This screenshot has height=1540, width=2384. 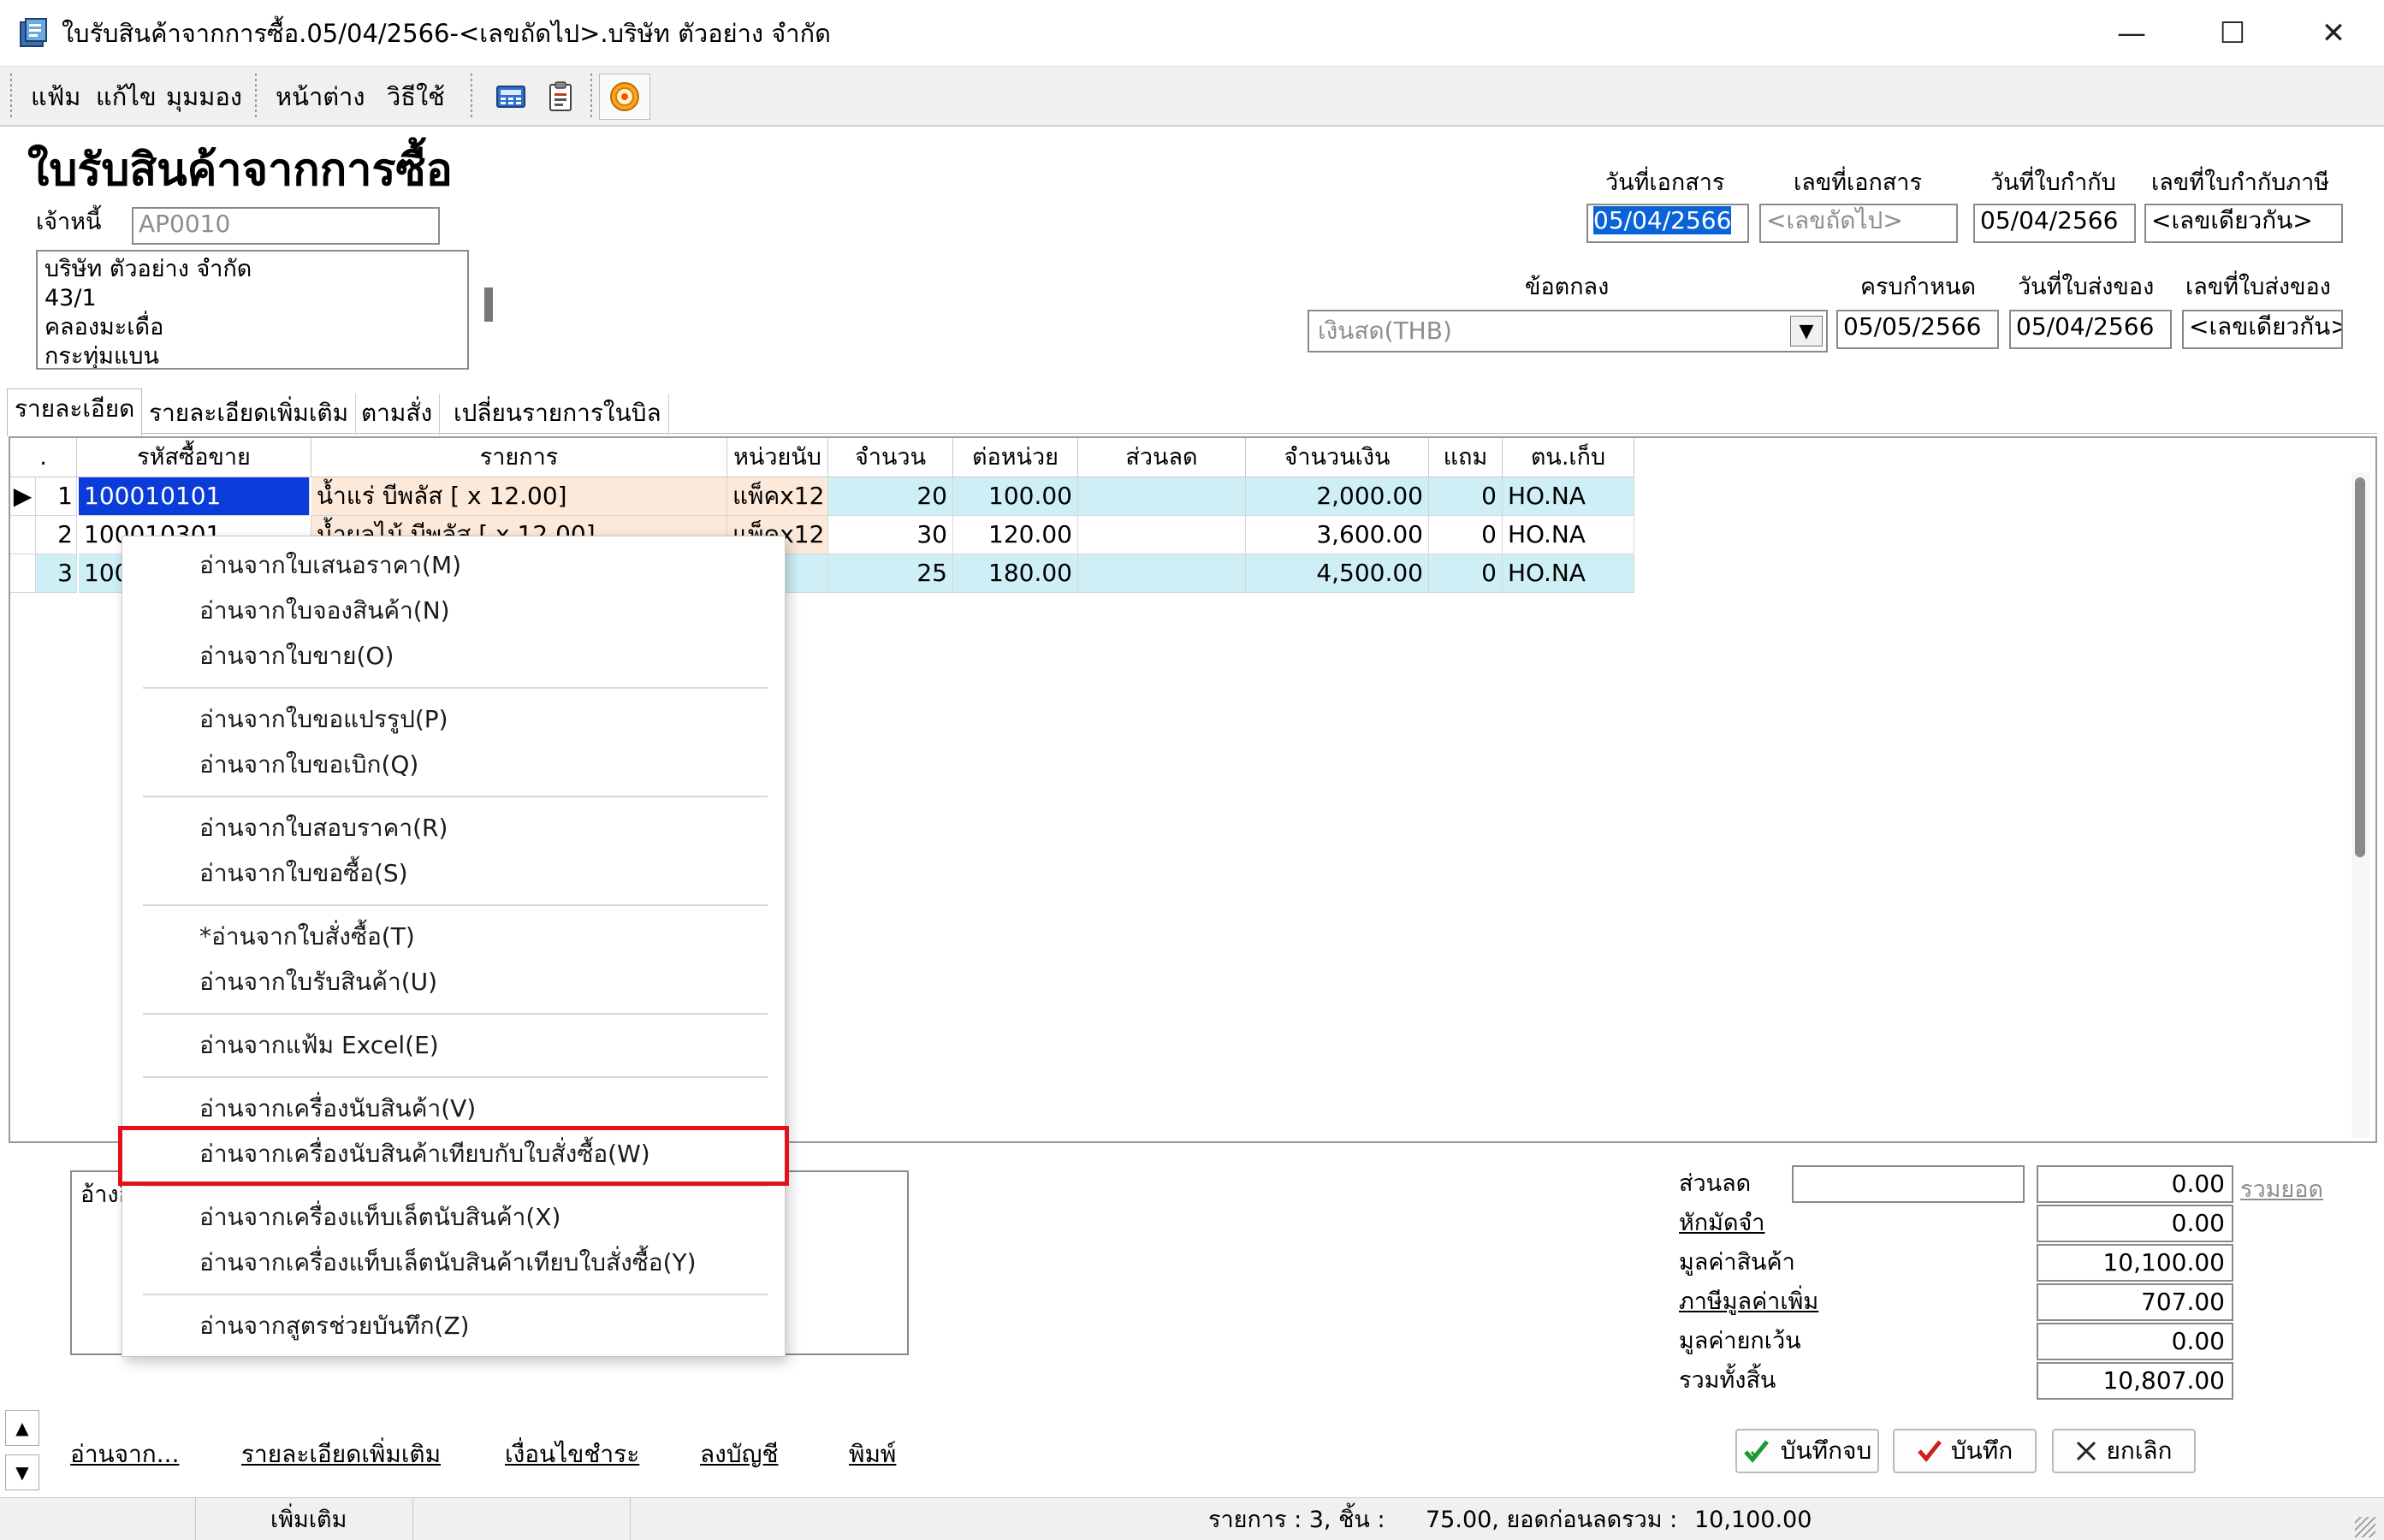 What do you see at coordinates (126, 97) in the screenshot?
I see `menu-edit: แก้ไข` at bounding box center [126, 97].